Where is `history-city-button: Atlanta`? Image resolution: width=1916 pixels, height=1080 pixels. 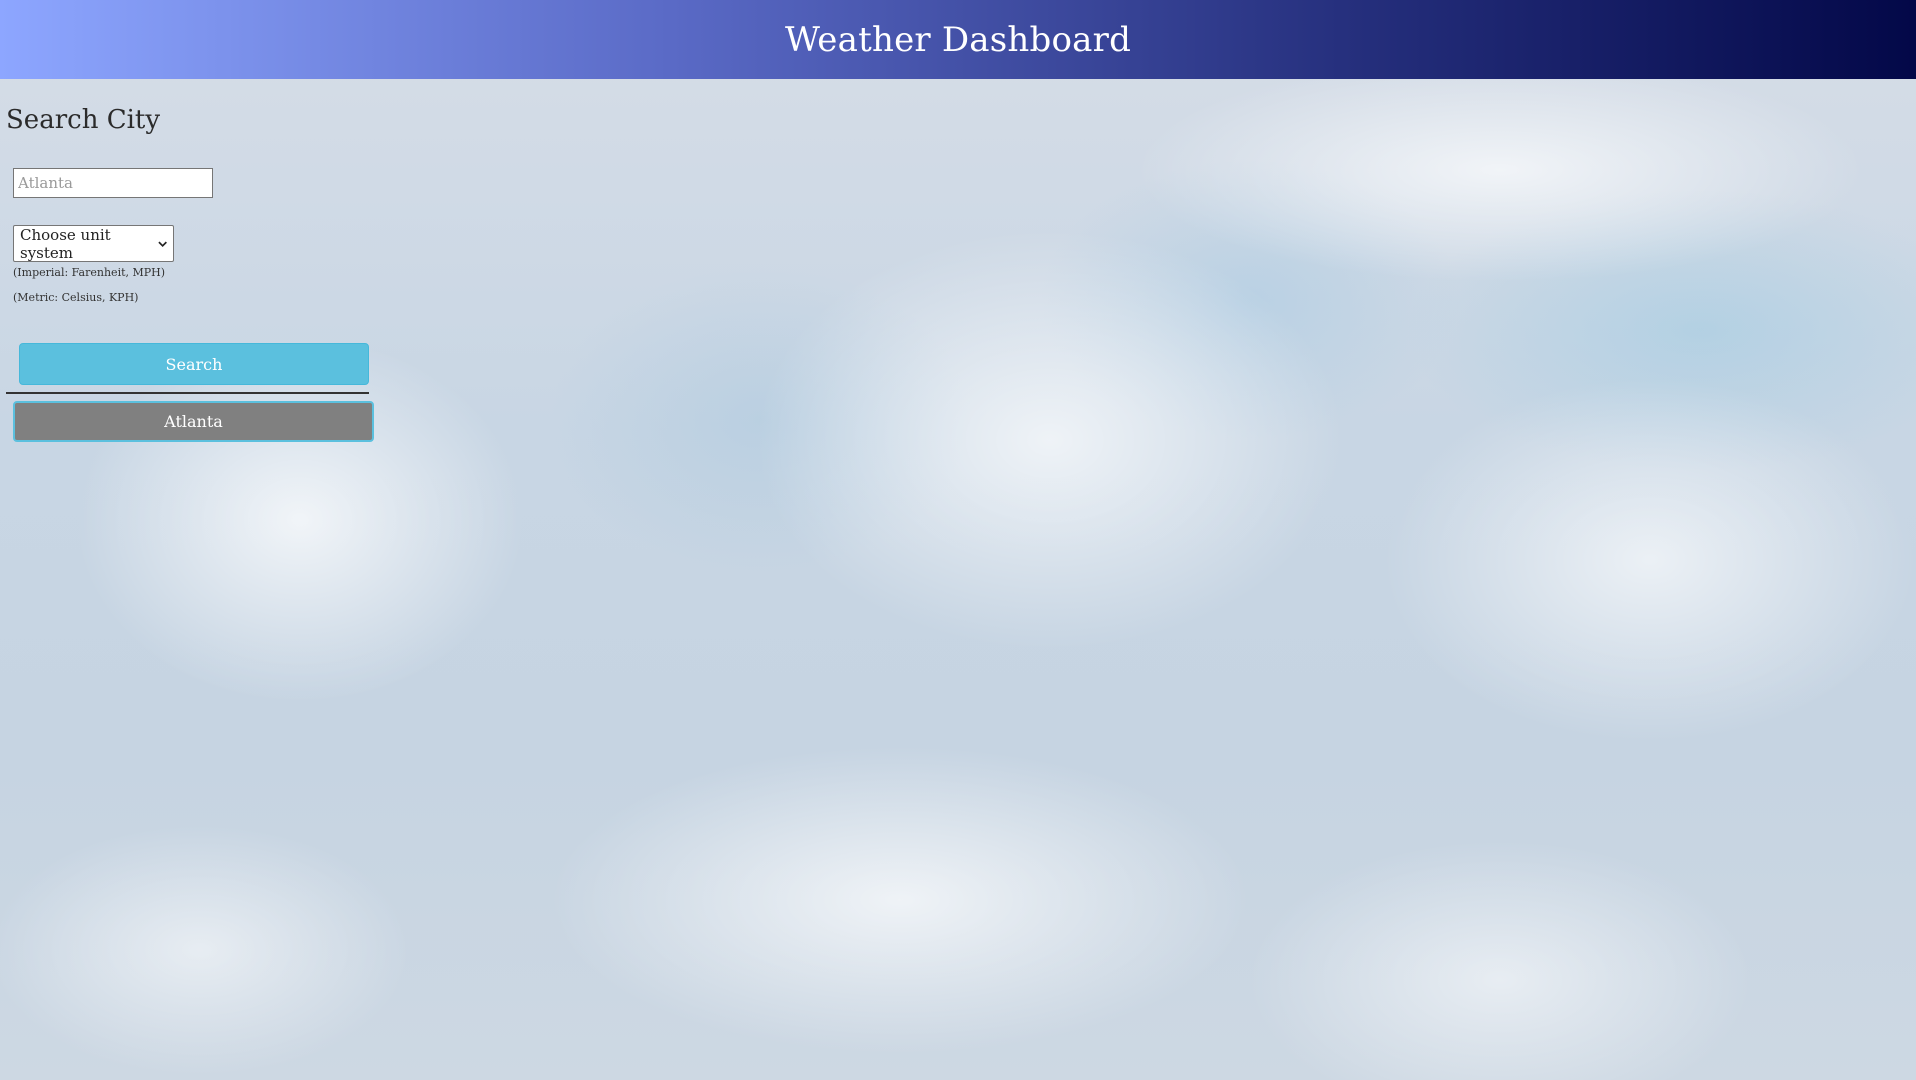
history-city-button: Atlanta is located at coordinates (193, 421).